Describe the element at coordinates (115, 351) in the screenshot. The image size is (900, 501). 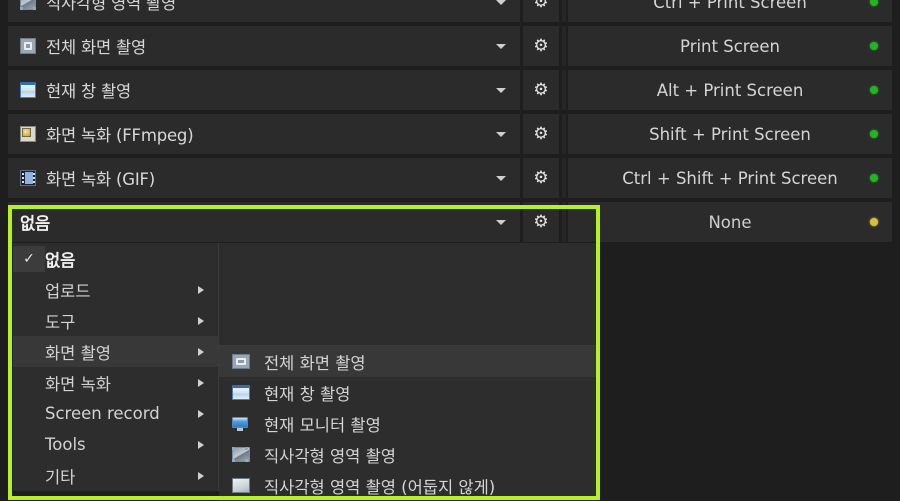
I see `menu-item-3: 화면 촬영` at that location.